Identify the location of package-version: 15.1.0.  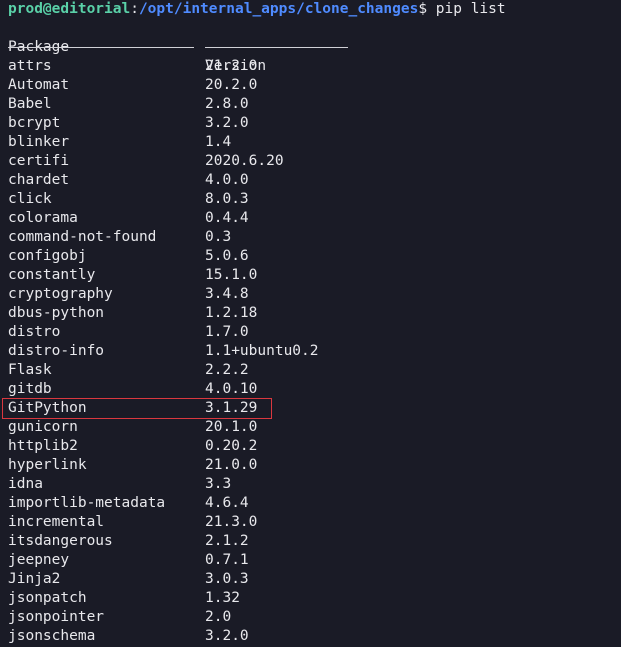
(231, 275).